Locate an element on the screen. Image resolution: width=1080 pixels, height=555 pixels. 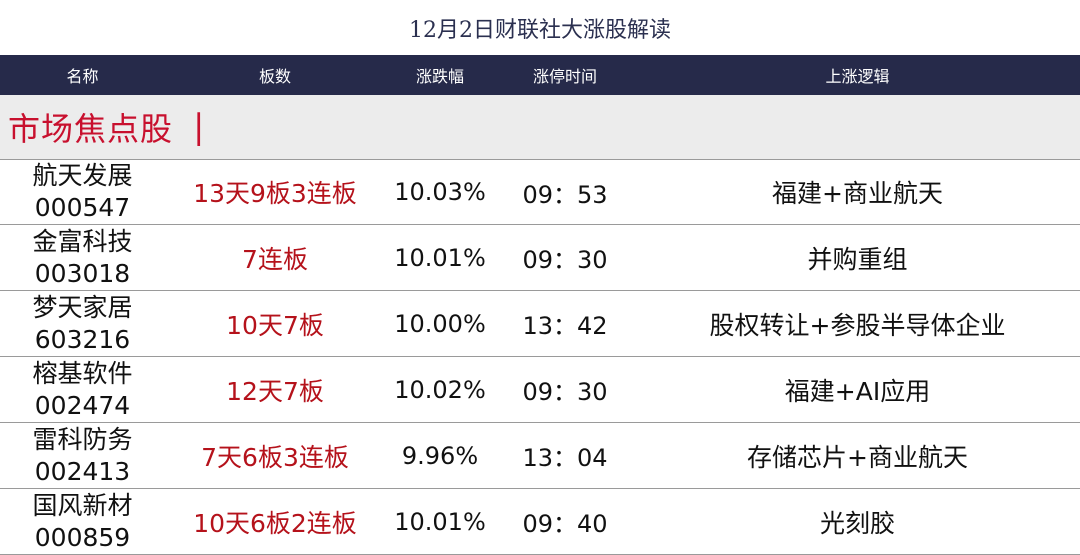
stock-code: 000859 is located at coordinates (82, 537).